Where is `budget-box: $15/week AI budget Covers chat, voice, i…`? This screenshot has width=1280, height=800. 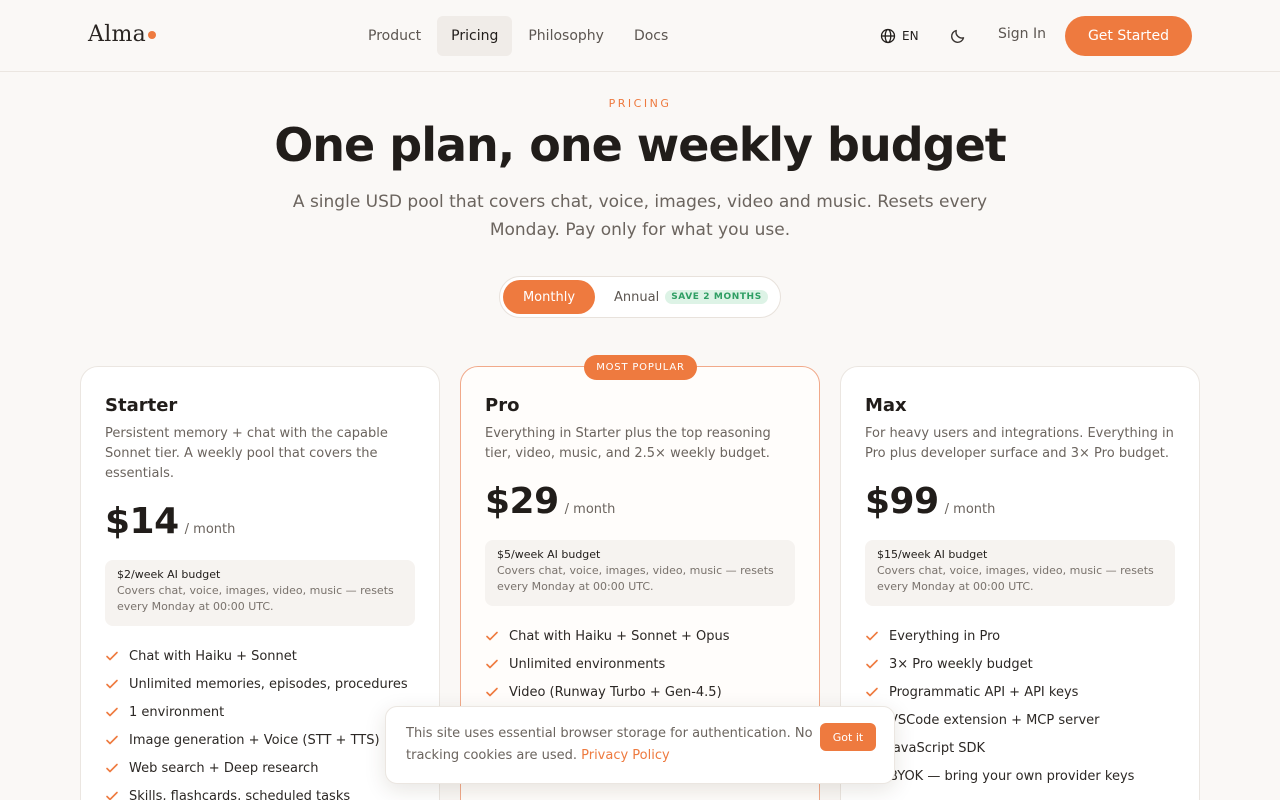 budget-box: $15/week AI budget Covers chat, voice, i… is located at coordinates (1020, 573).